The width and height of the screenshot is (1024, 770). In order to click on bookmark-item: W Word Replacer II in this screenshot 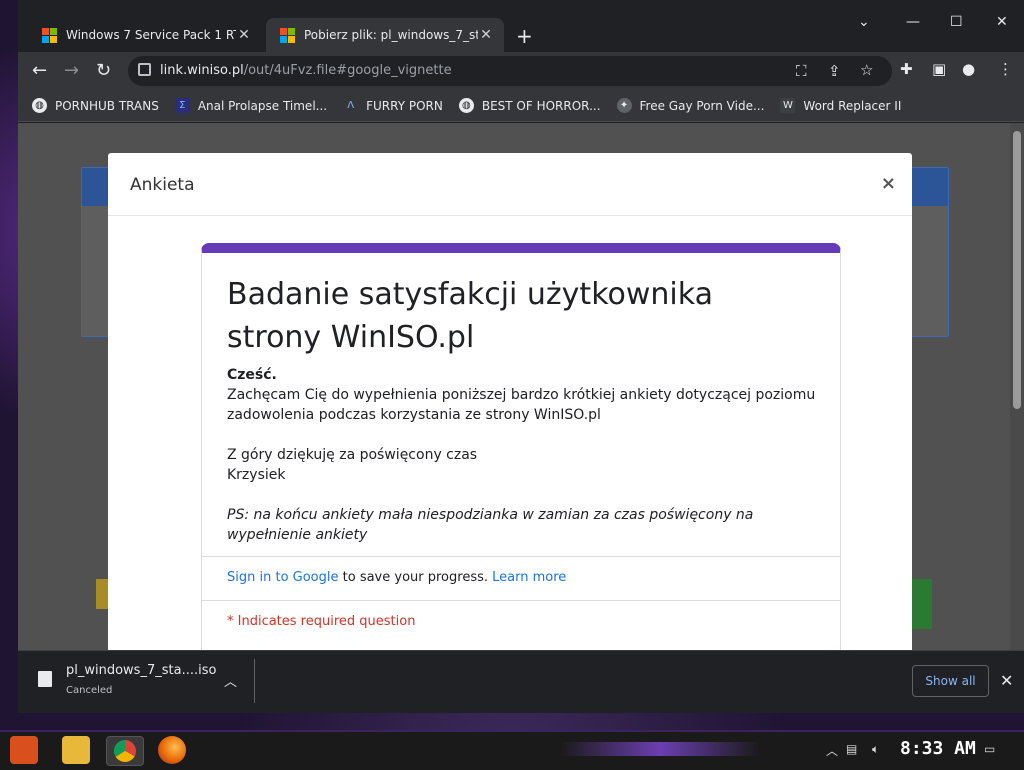, I will do `click(840, 105)`.